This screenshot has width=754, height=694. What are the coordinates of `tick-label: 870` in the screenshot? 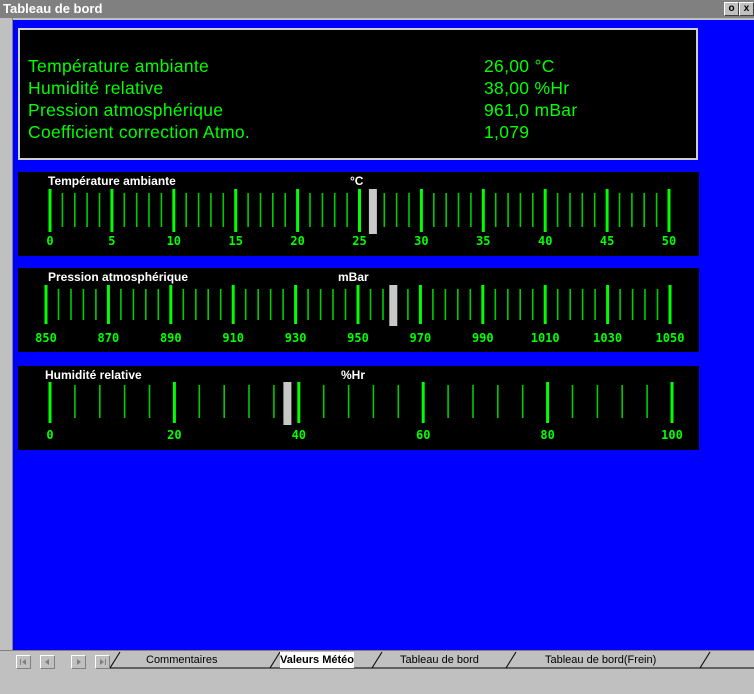 It's located at (109, 338).